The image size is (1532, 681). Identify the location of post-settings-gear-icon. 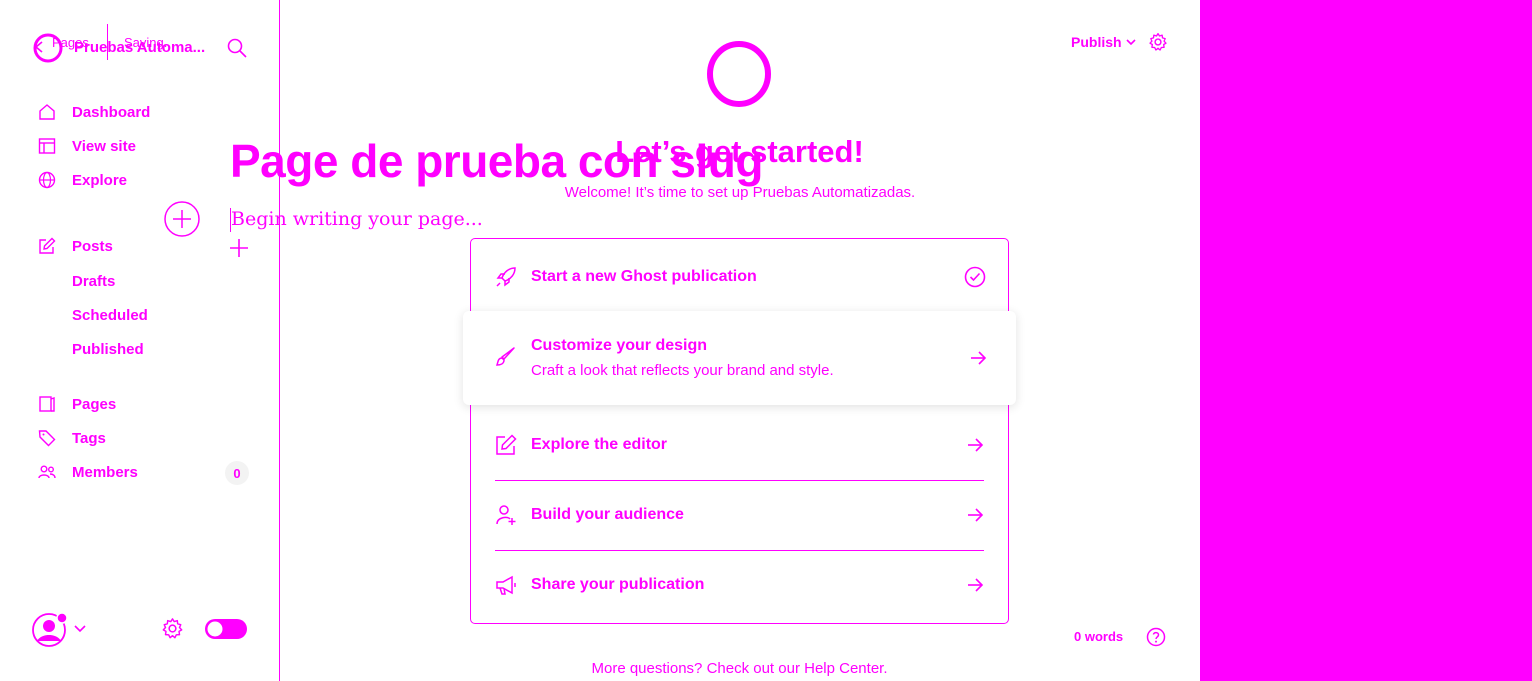
(1158, 42).